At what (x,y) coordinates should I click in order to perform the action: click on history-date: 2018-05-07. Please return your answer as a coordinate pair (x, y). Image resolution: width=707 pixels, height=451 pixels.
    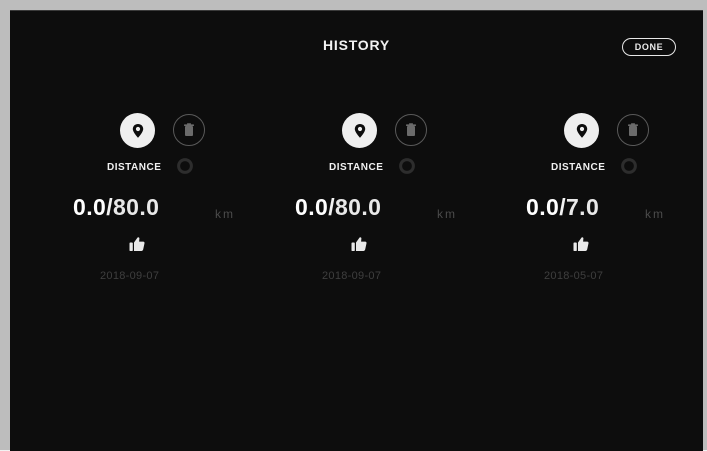
    Looking at the image, I should click on (574, 276).